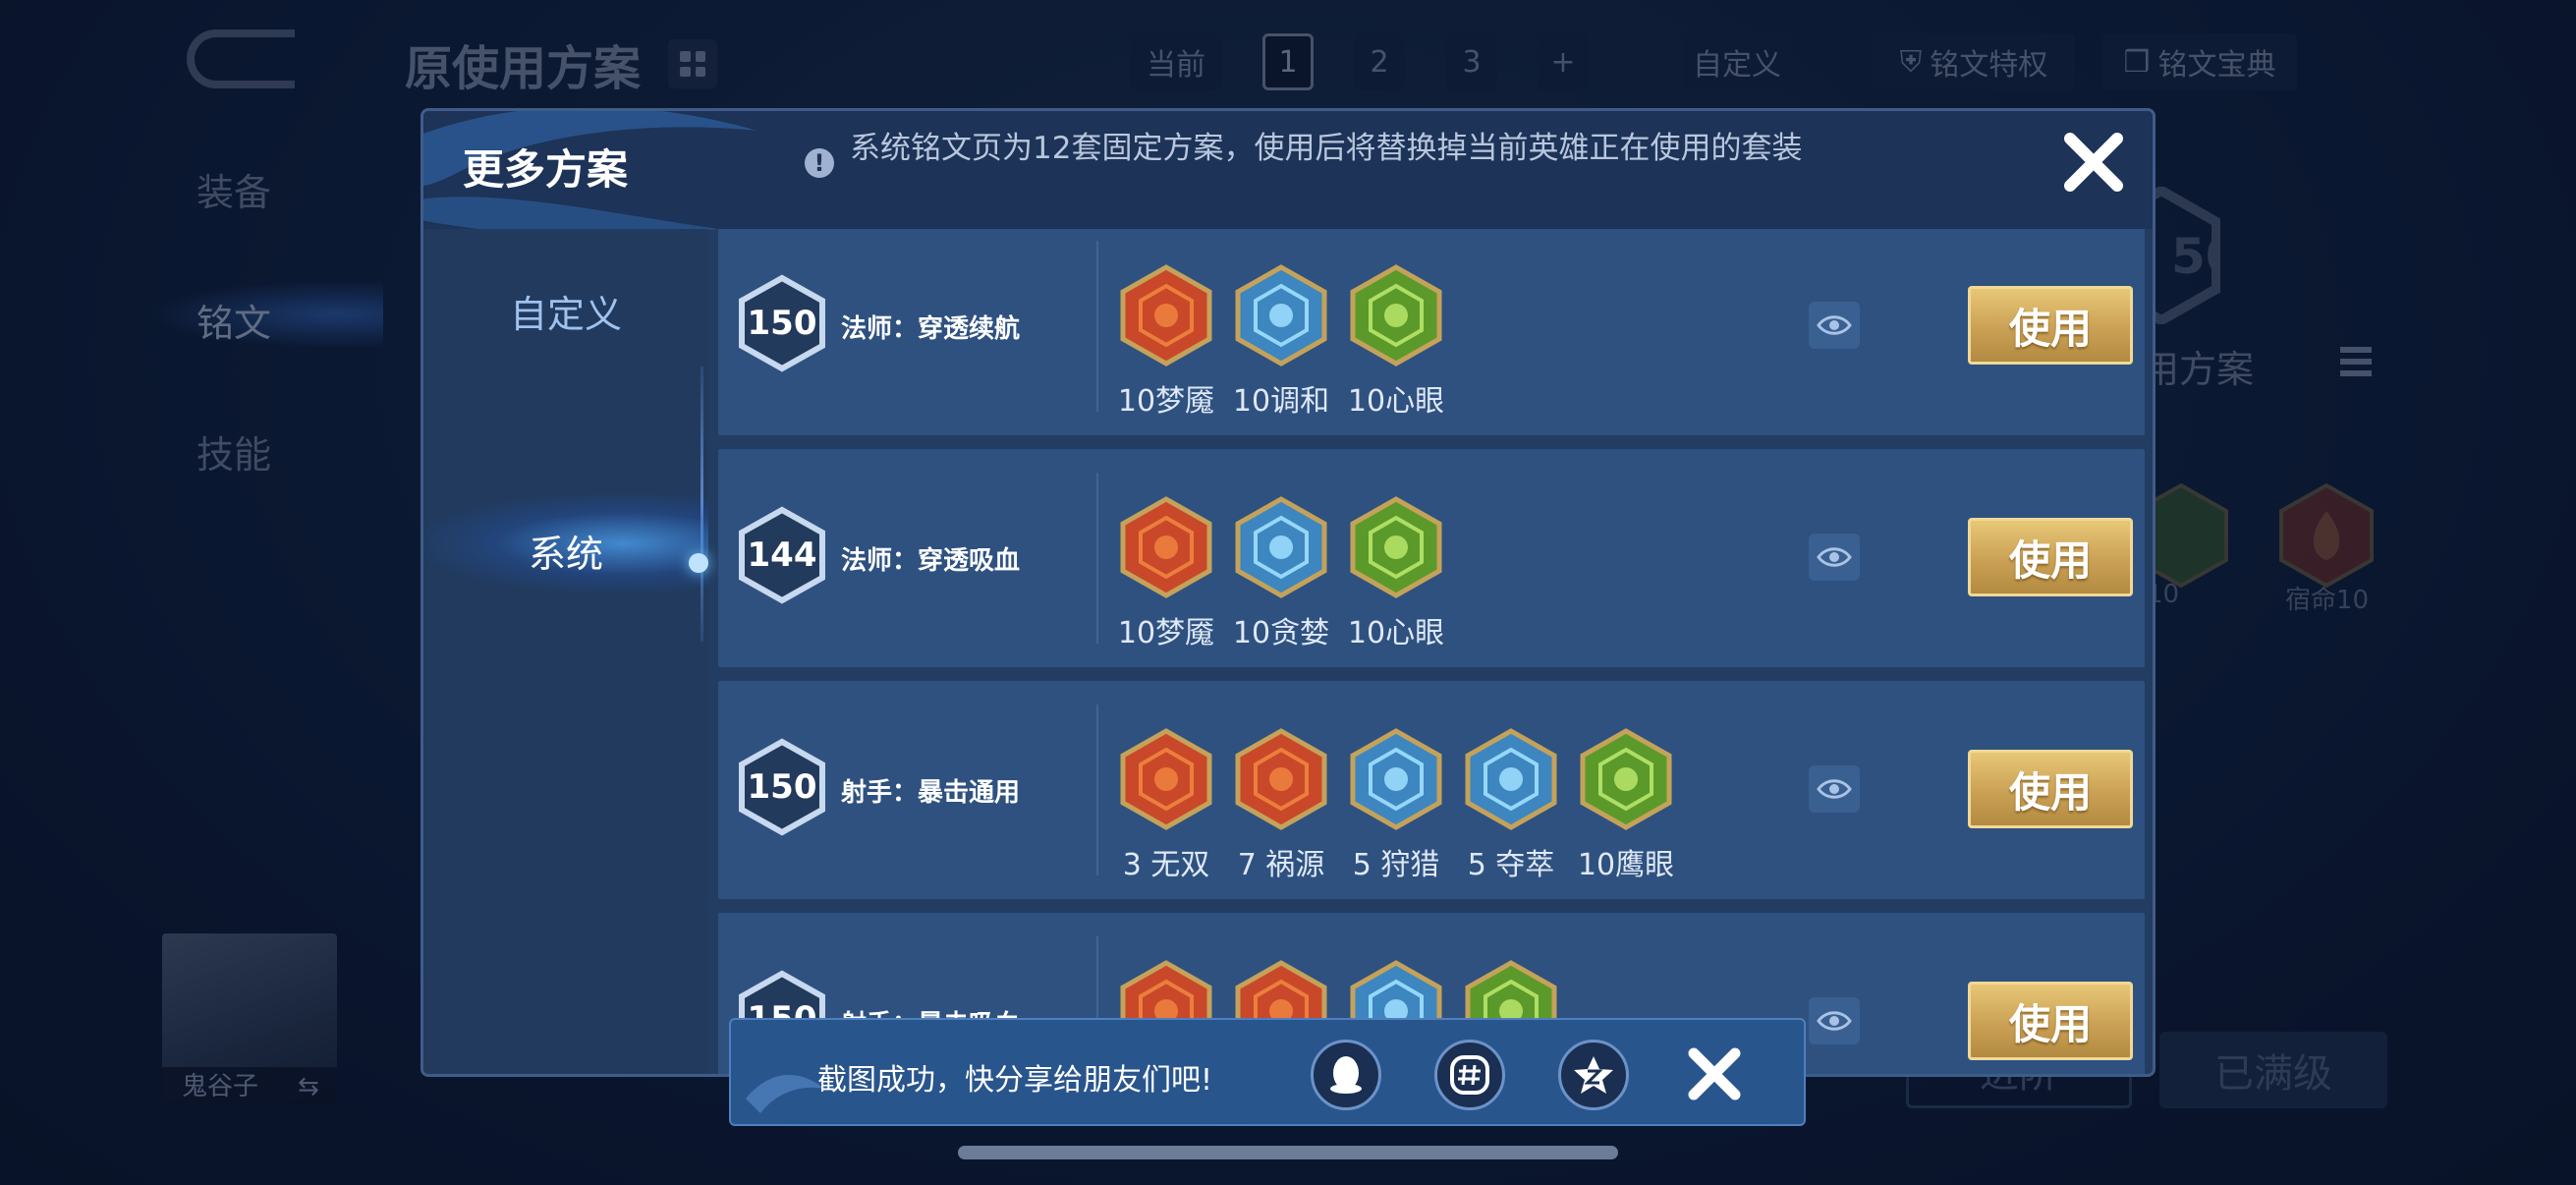  Describe the element at coordinates (1326, 149) in the screenshot. I see `notice-text: 系统铭文页为12套固定方案，使用后将替换掉当前英雄正在使用的套装` at that location.